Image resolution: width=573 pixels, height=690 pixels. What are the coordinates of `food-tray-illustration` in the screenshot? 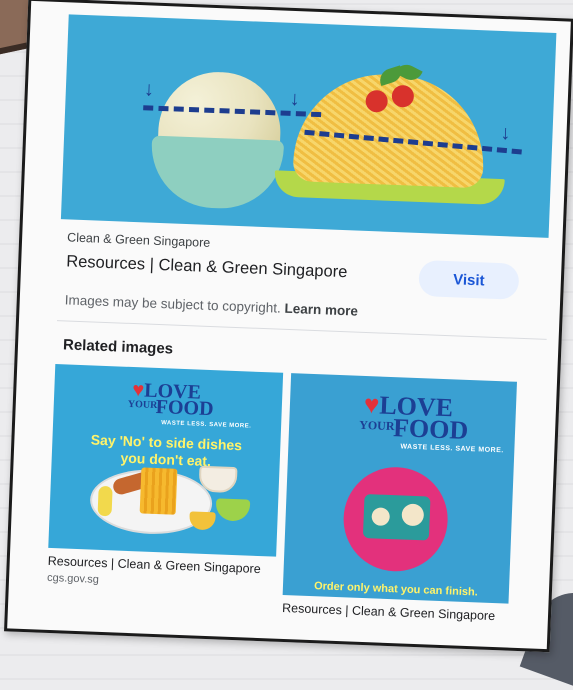 It's located at (396, 517).